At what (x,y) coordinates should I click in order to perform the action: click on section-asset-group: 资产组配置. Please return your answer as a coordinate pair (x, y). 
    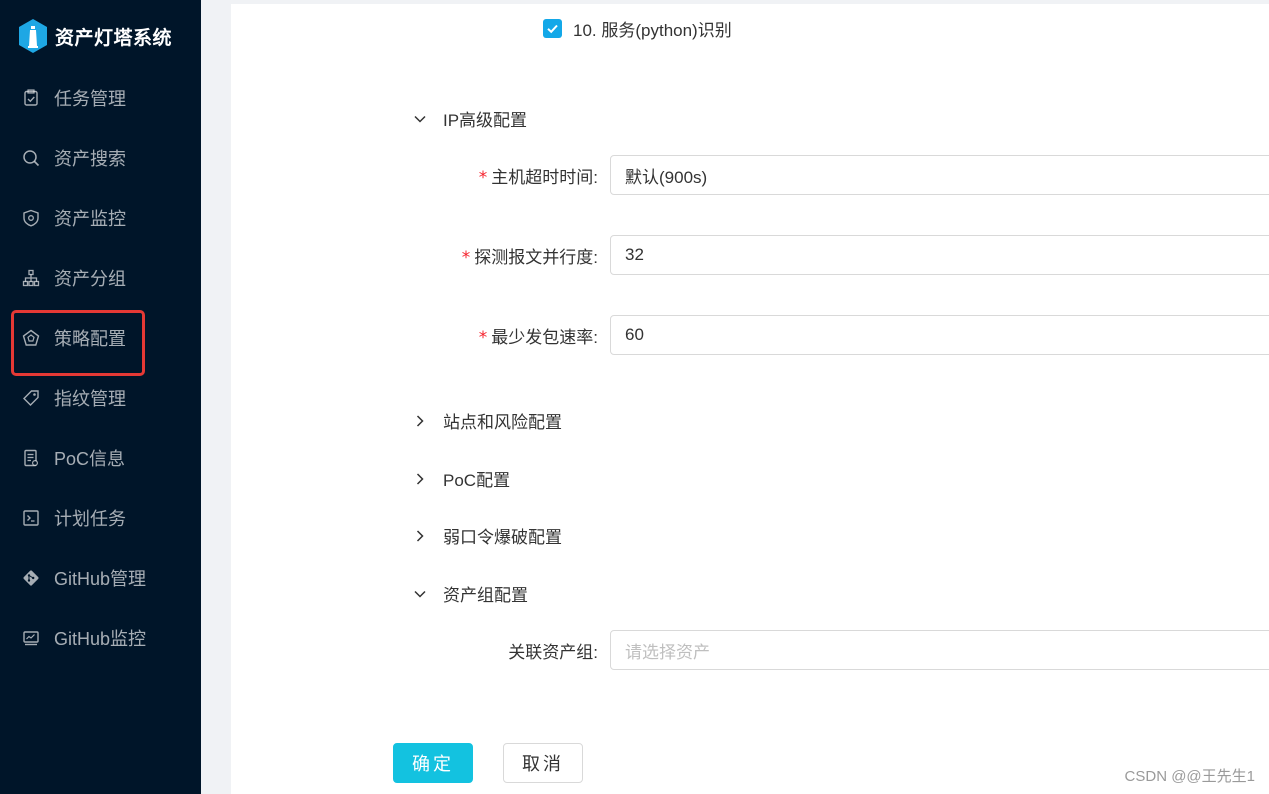
    Looking at the image, I should click on (470, 593).